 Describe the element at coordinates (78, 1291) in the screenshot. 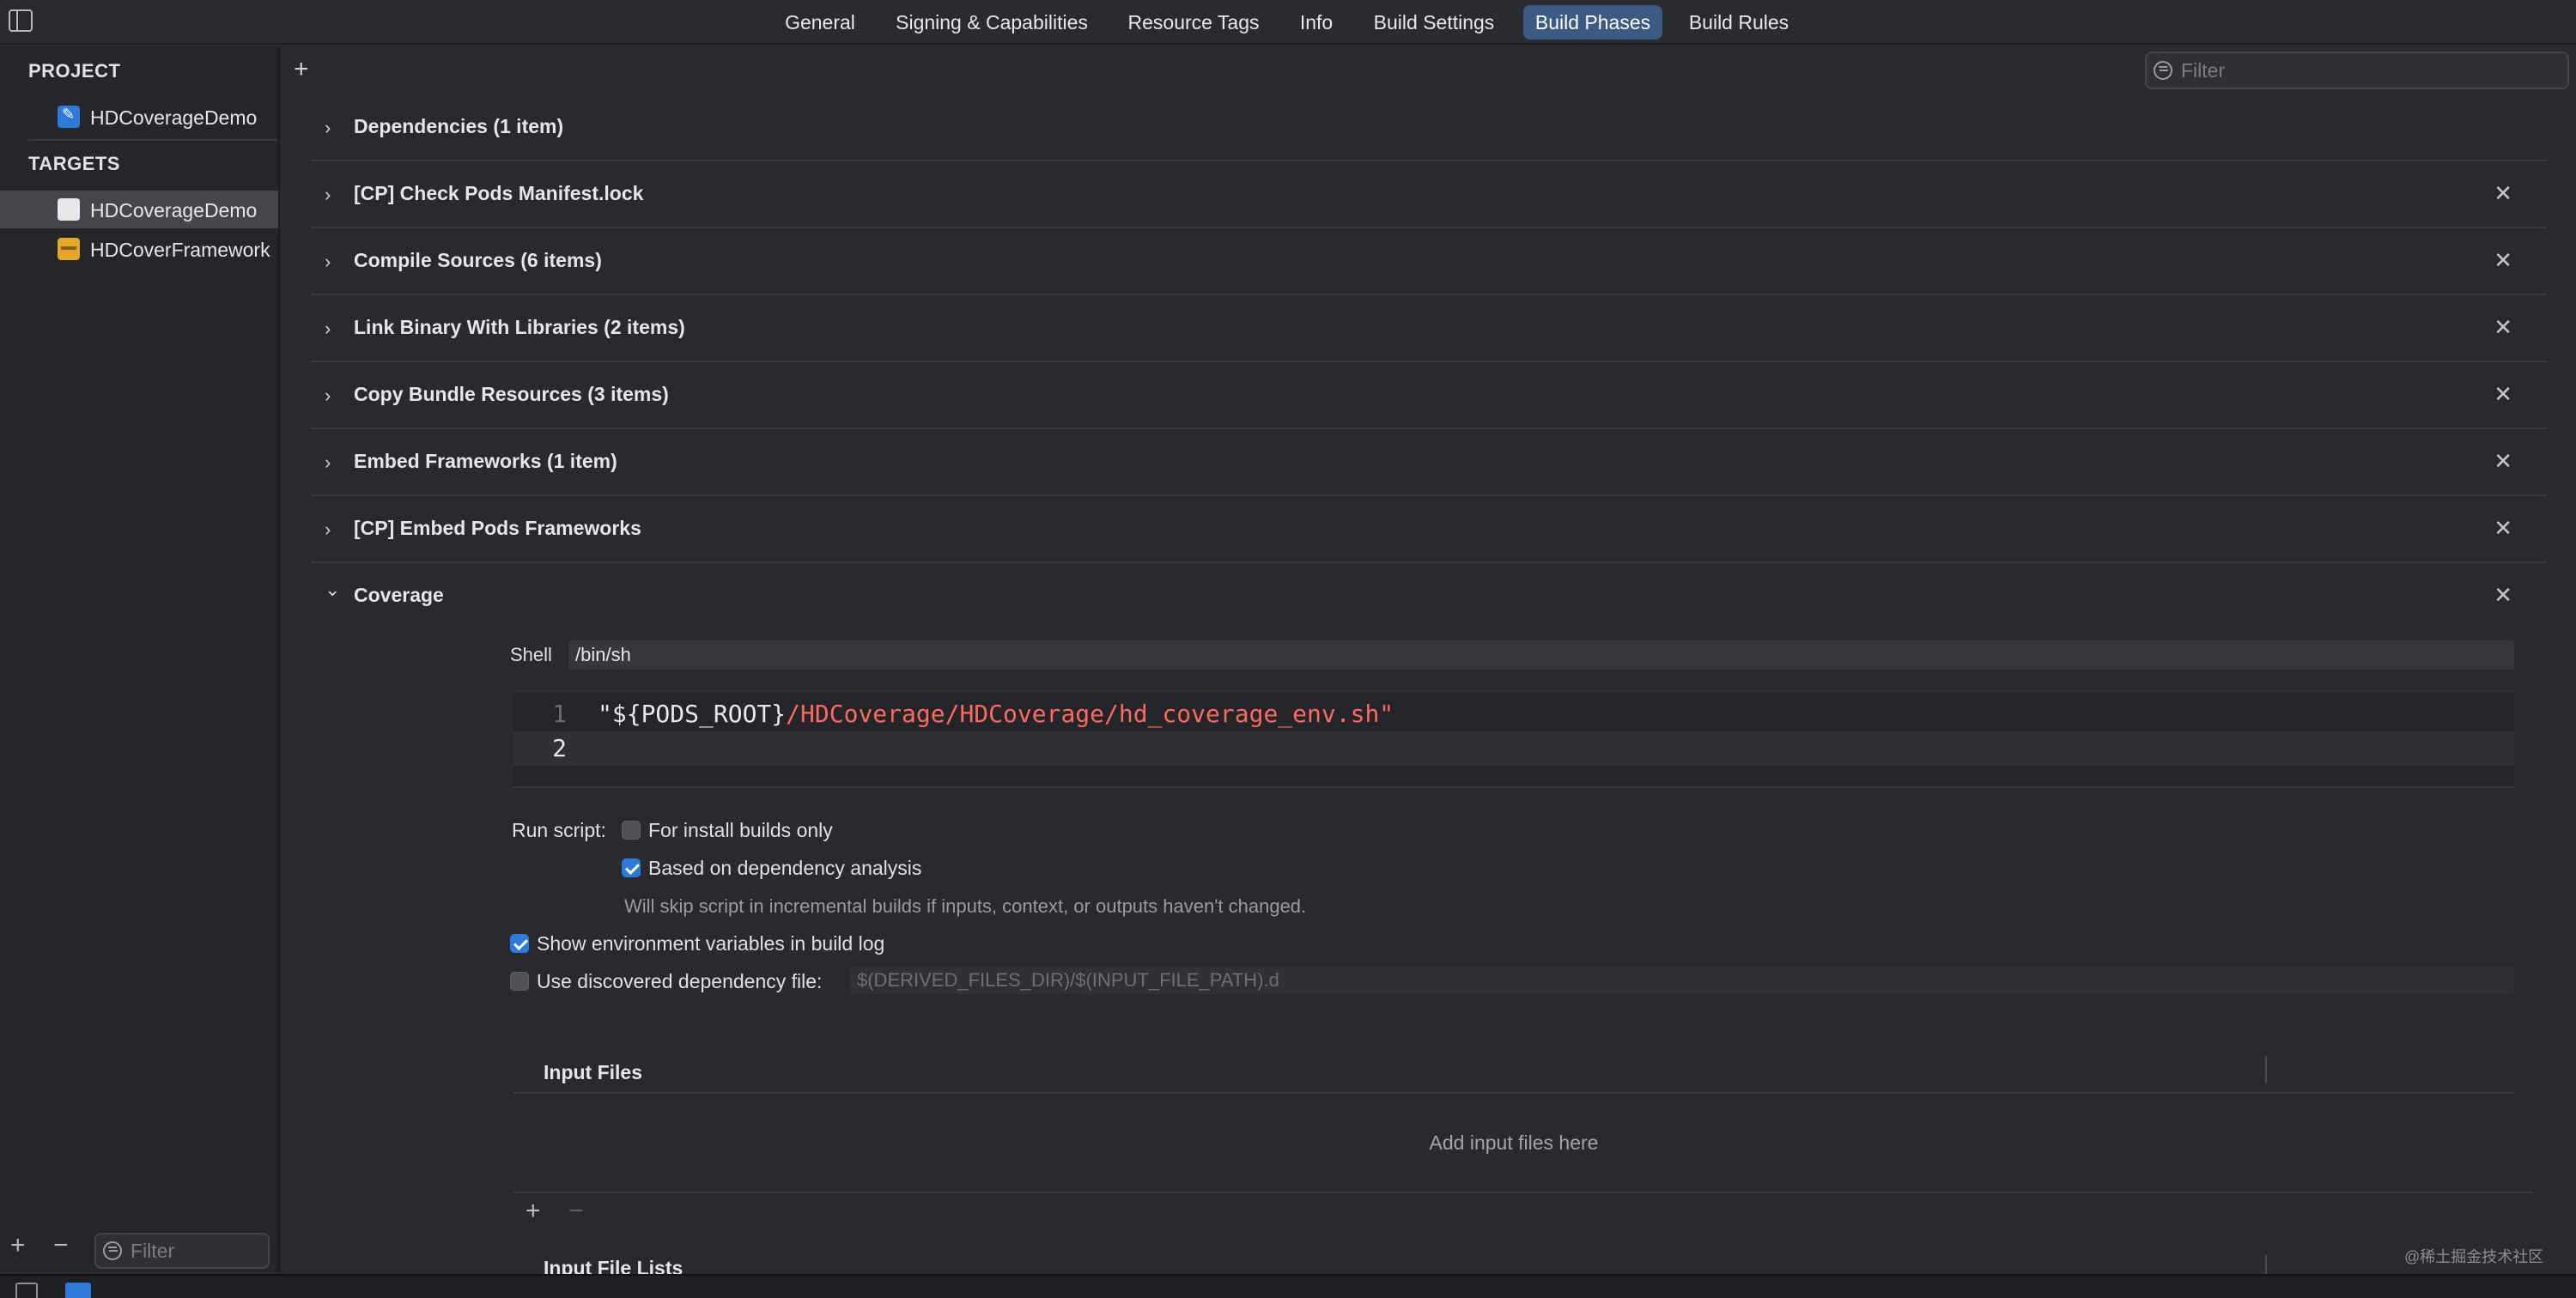

I see `active-panel-icon` at that location.